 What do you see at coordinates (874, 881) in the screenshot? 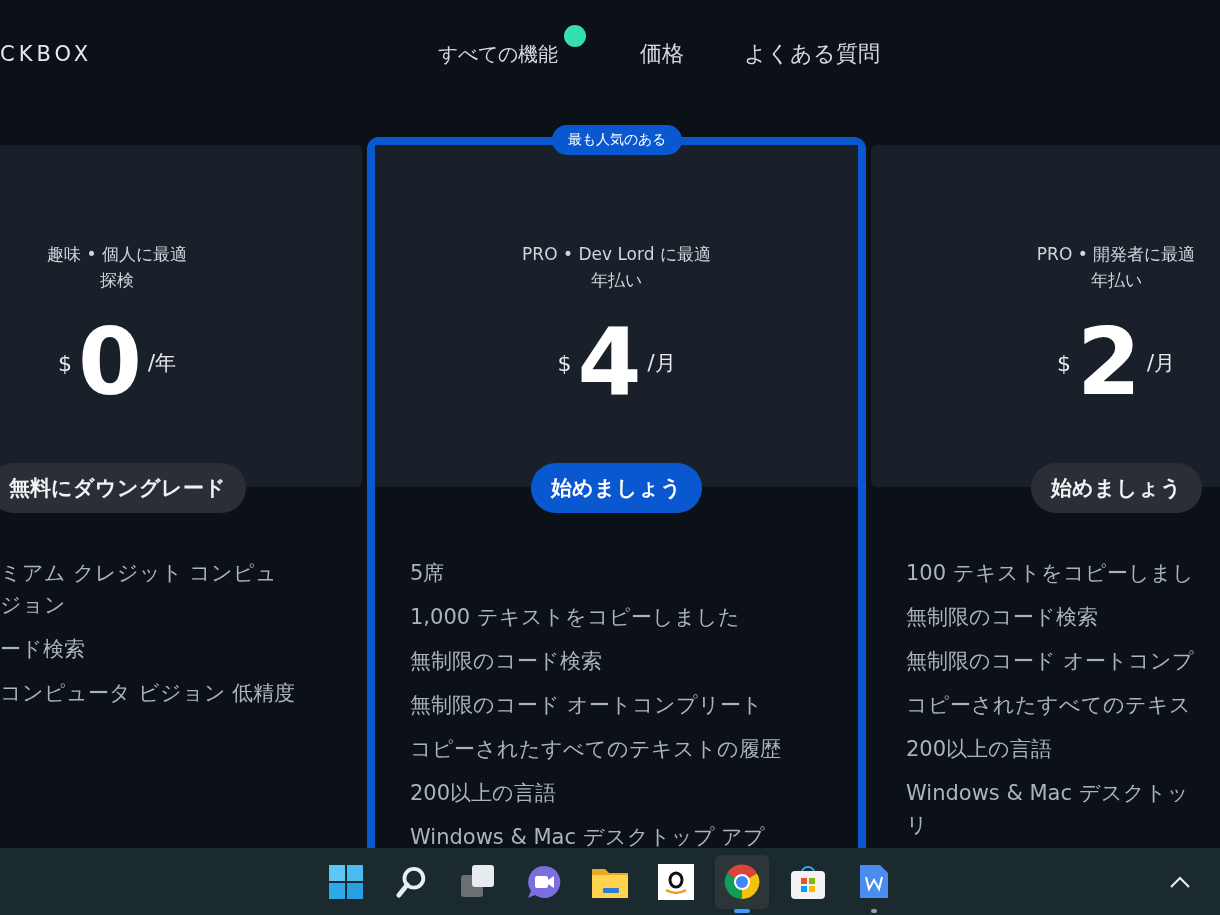
I see `document-icon` at bounding box center [874, 881].